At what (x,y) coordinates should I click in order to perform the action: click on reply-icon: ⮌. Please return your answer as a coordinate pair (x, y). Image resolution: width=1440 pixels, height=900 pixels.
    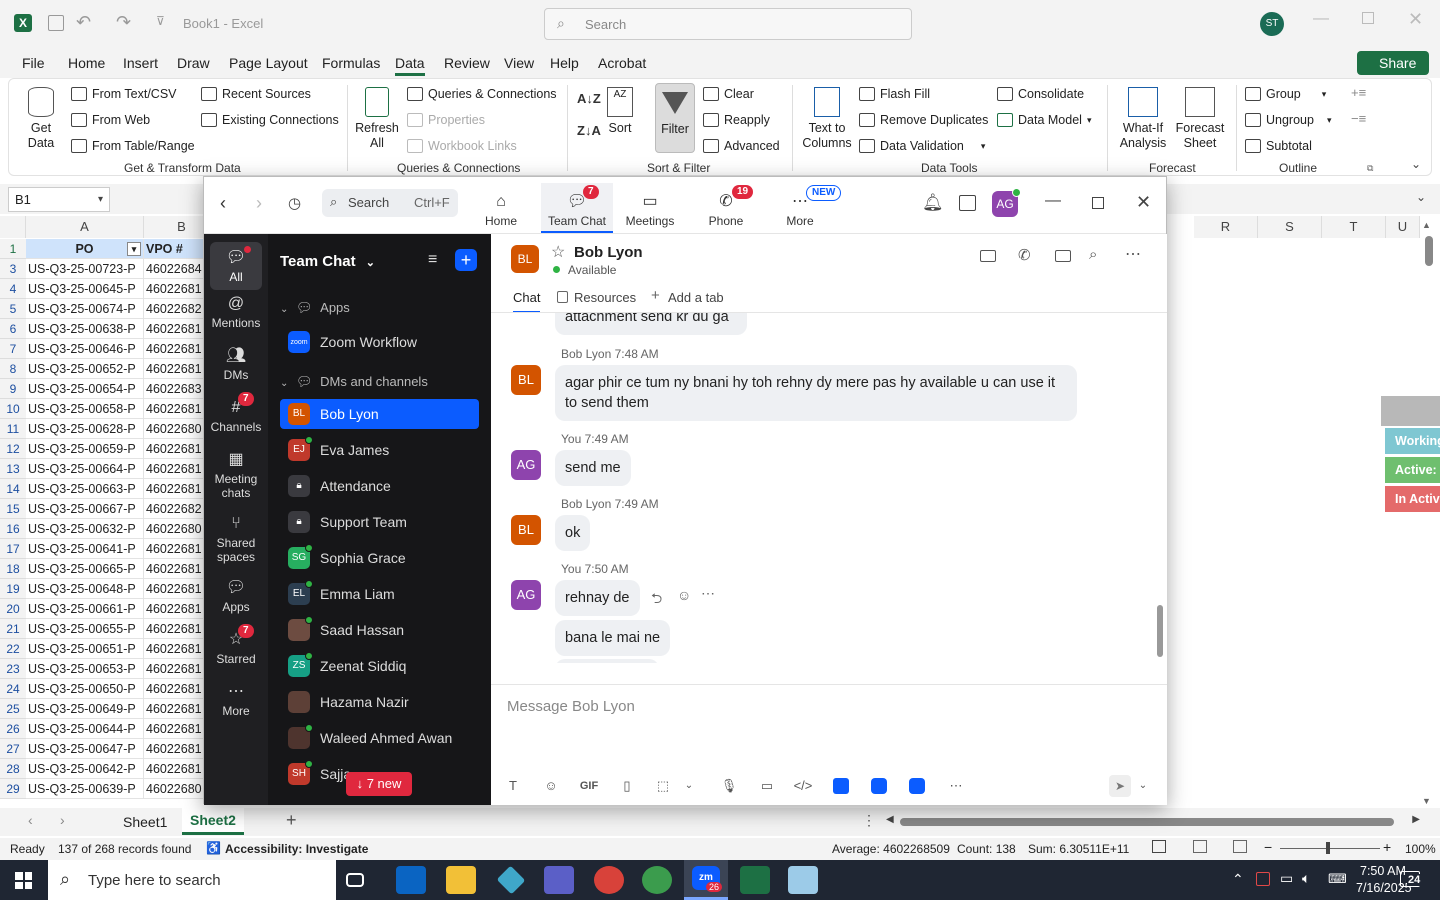
    Looking at the image, I should click on (656, 600).